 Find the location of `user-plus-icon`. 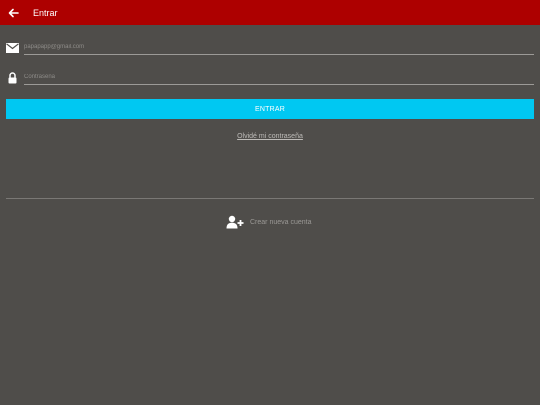

user-plus-icon is located at coordinates (235, 222).